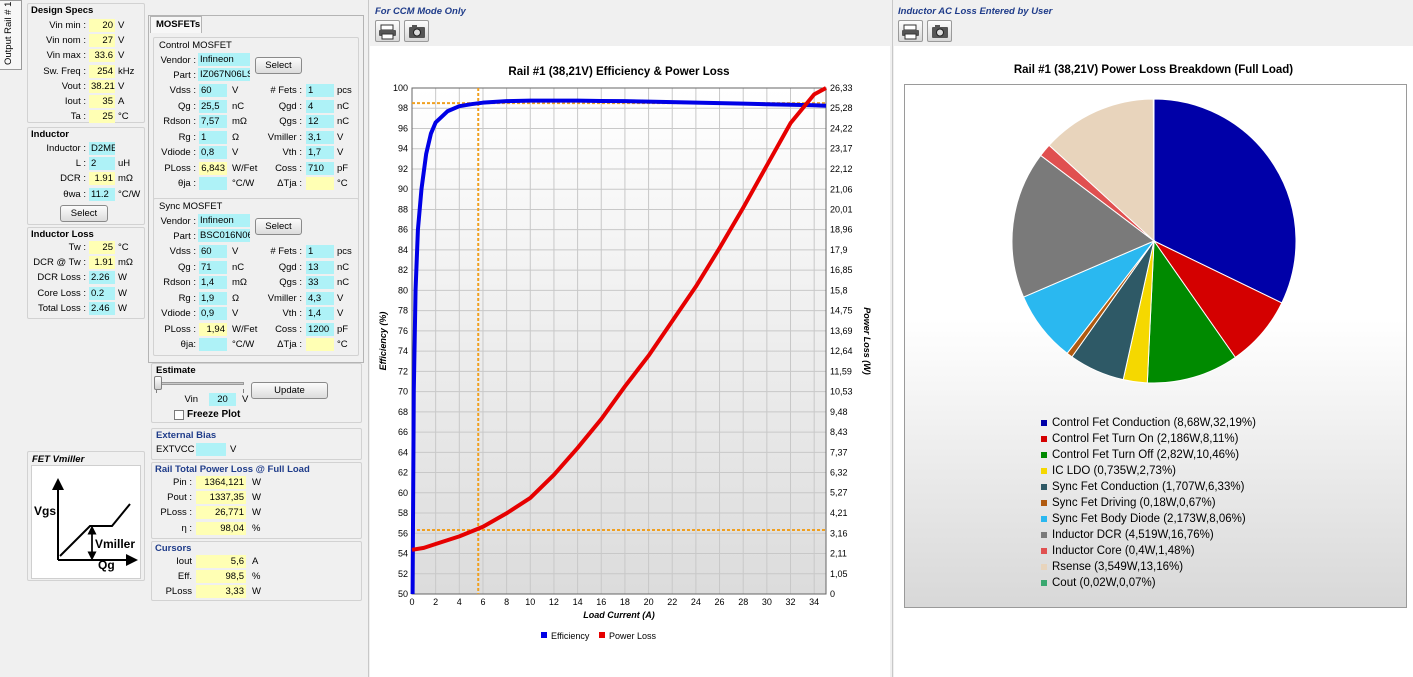  I want to click on field-value: 254, so click(102, 71).